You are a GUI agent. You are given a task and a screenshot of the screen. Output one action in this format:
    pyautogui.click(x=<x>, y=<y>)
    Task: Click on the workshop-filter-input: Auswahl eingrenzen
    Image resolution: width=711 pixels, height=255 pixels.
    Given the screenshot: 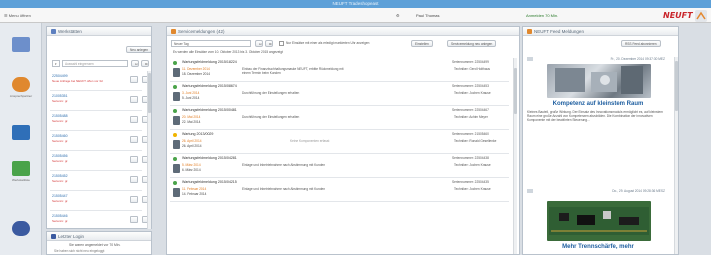 What is the action you would take?
    pyautogui.click(x=95, y=63)
    